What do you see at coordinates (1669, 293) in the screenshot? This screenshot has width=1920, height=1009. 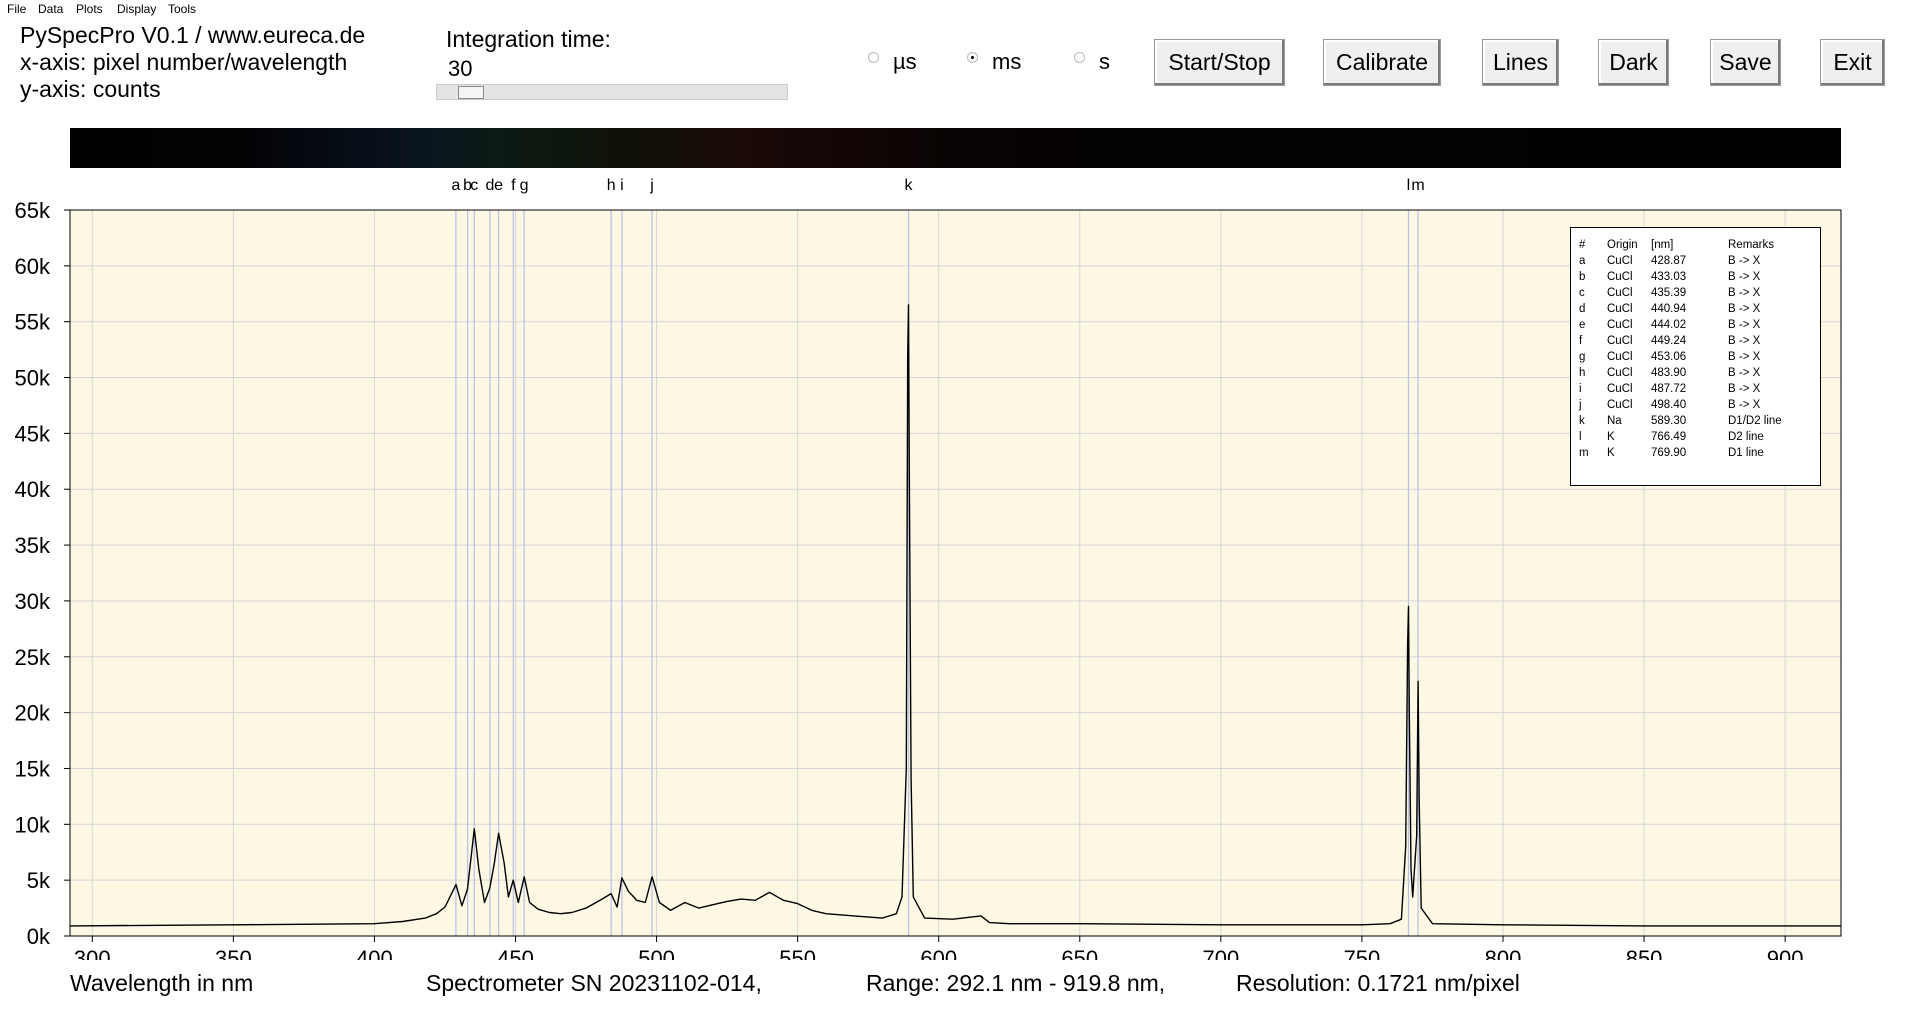 I see `legend-wavelength: 435.39` at bounding box center [1669, 293].